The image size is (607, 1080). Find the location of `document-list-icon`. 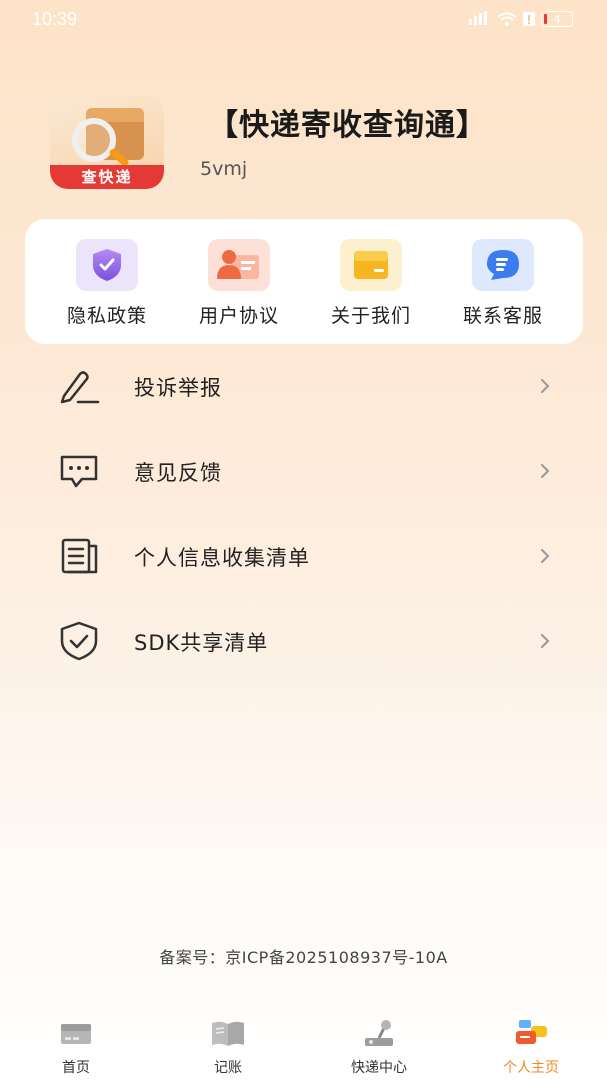

document-list-icon is located at coordinates (79, 556).